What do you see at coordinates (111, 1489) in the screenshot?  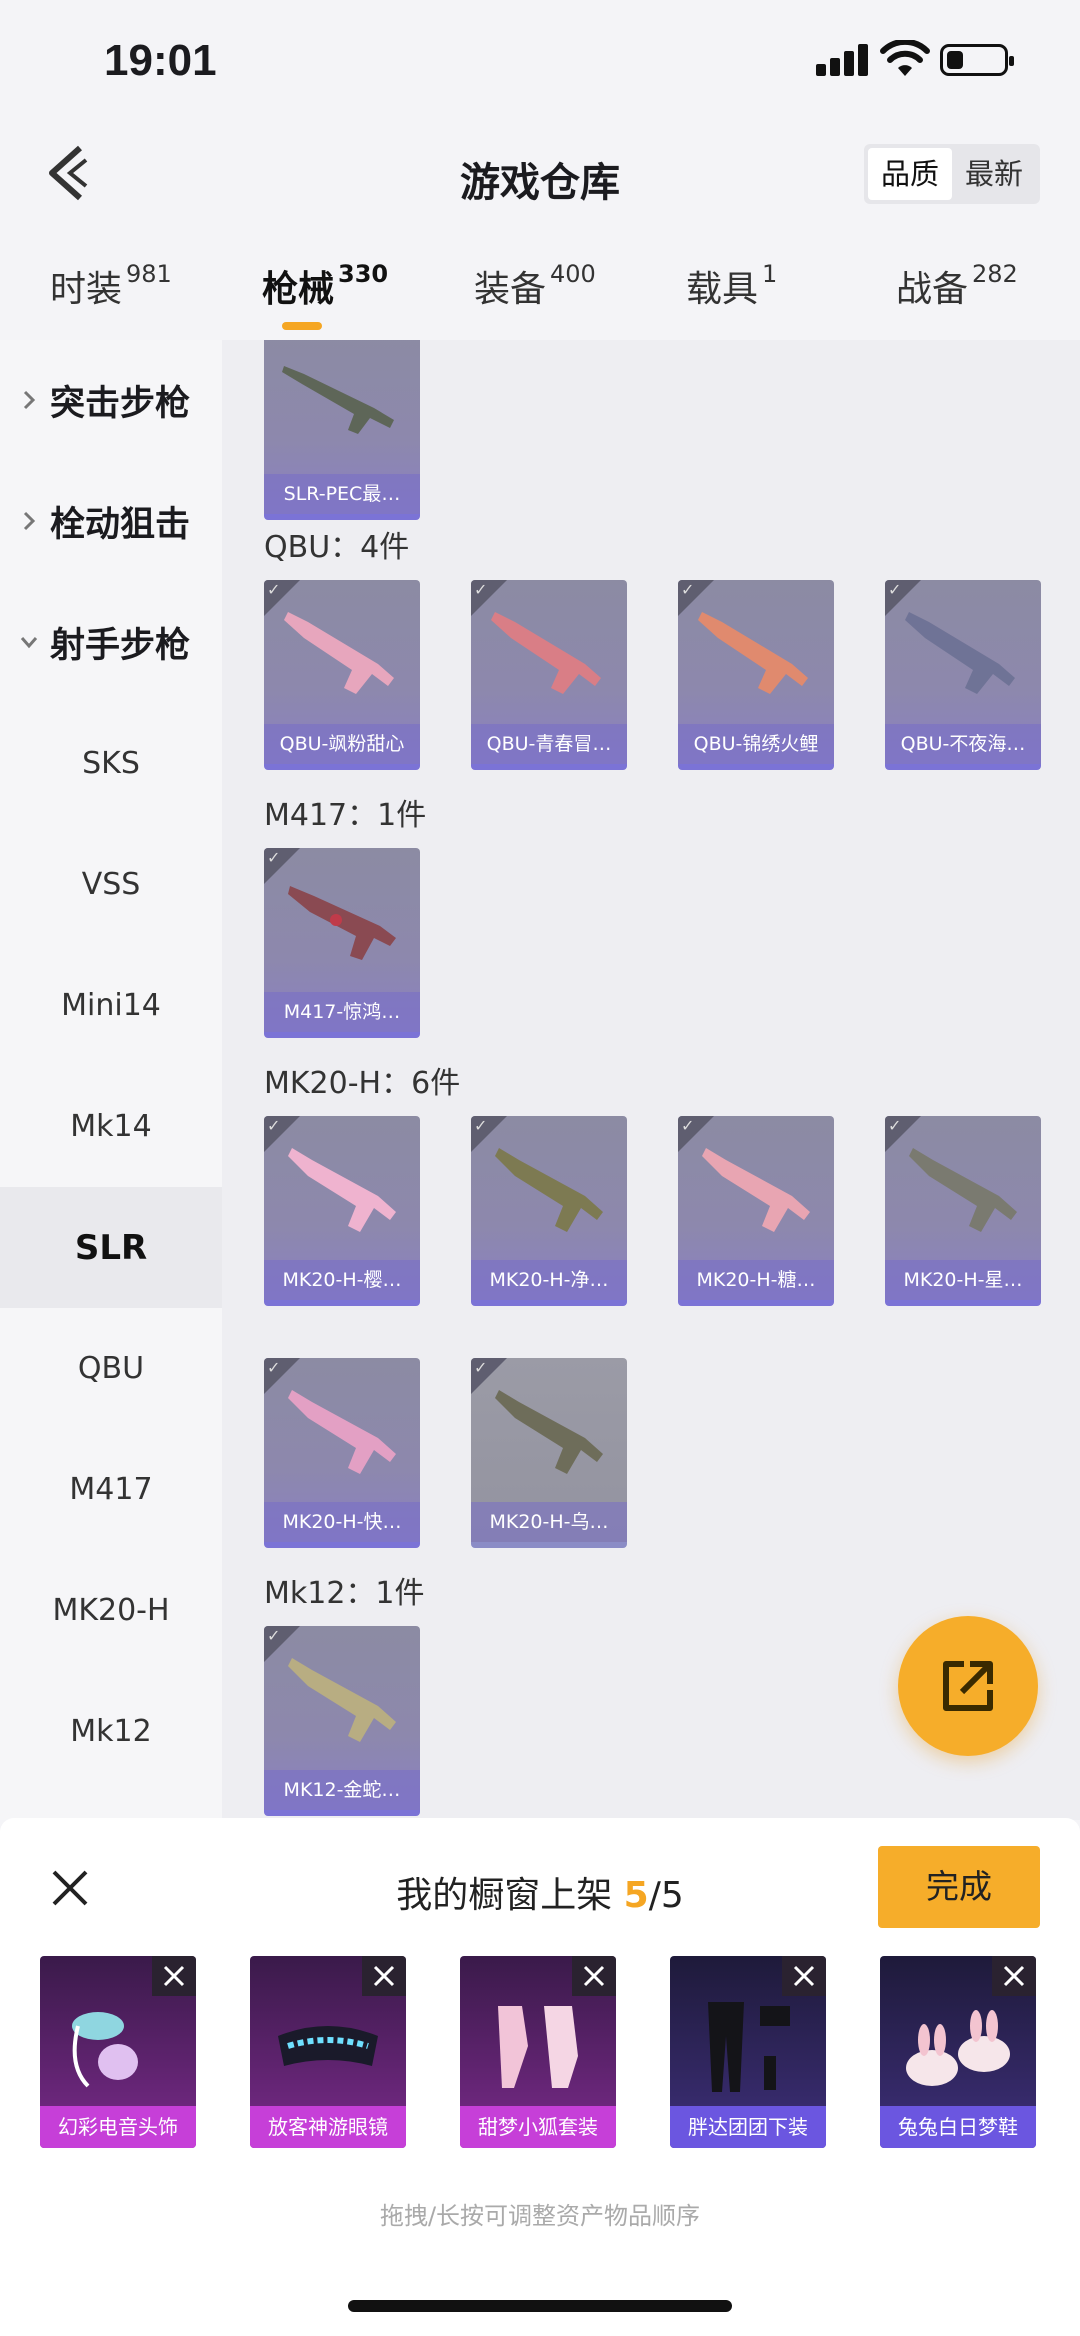 I see `sidebar-item-m417: M417` at bounding box center [111, 1489].